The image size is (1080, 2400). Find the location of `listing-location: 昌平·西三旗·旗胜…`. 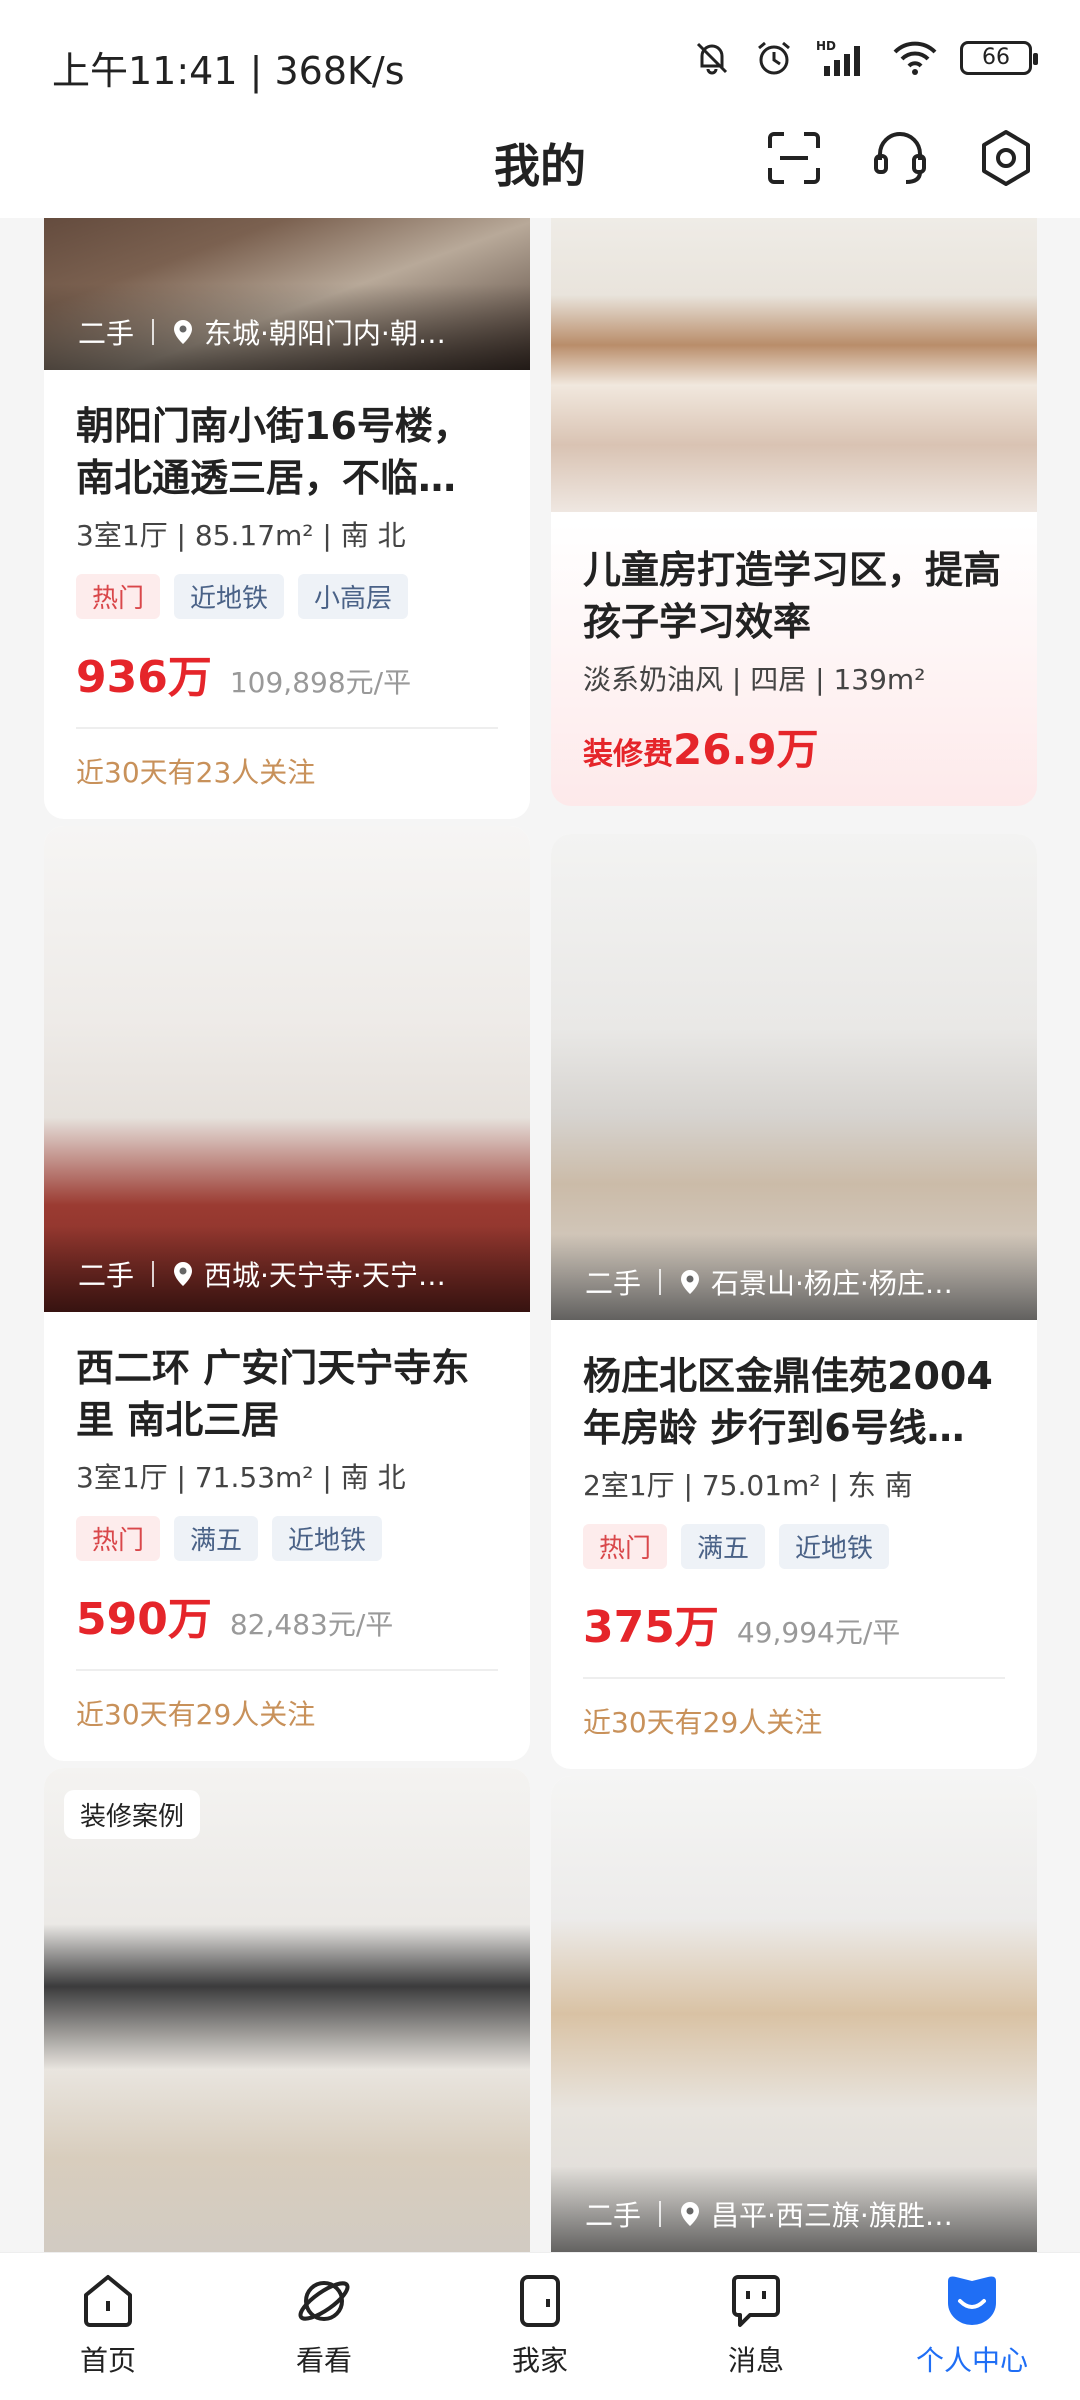

listing-location: 昌平·西三旗·旗胜… is located at coordinates (832, 2215).